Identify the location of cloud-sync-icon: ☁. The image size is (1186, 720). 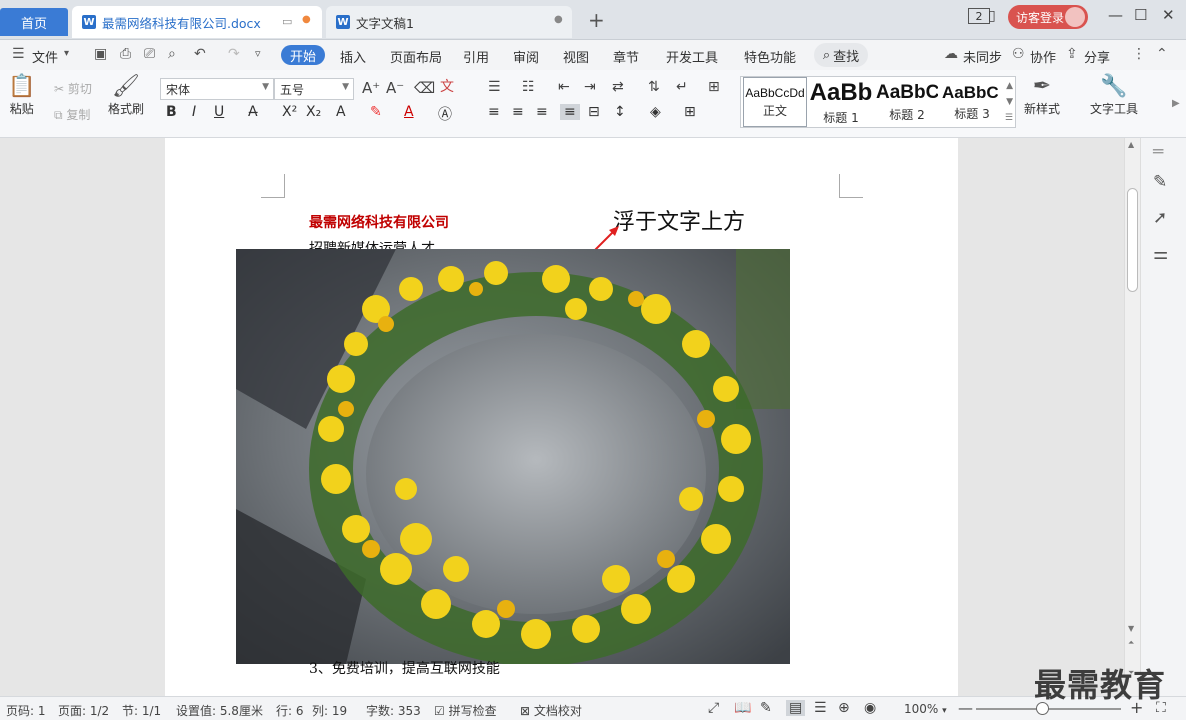
(951, 54).